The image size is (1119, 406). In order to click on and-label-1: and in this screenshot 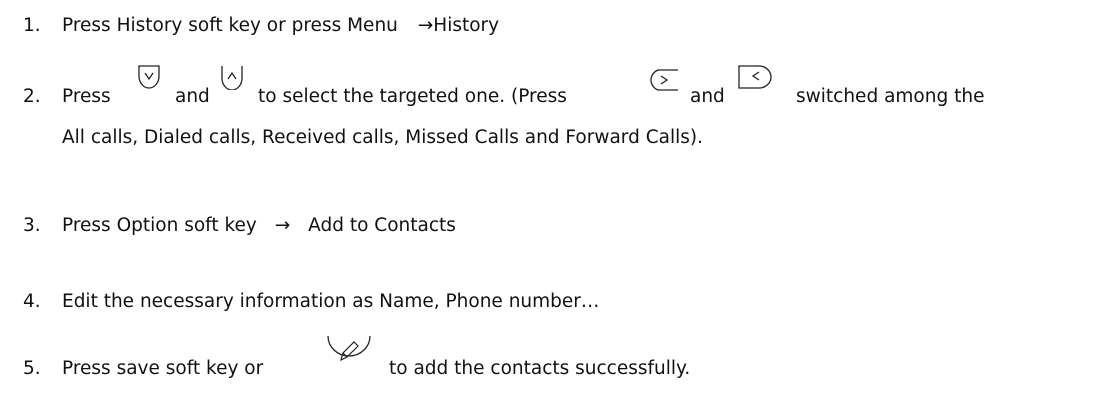, I will do `click(192, 96)`.